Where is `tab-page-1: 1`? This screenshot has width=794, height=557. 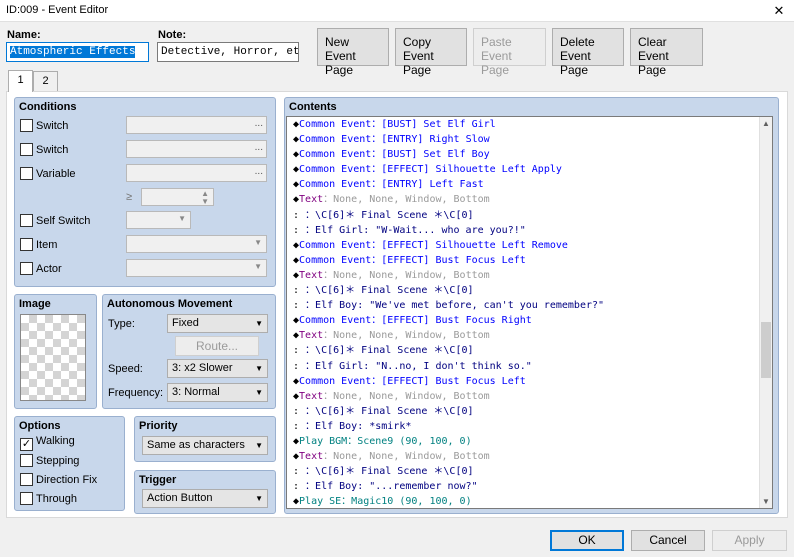 tab-page-1: 1 is located at coordinates (20, 81).